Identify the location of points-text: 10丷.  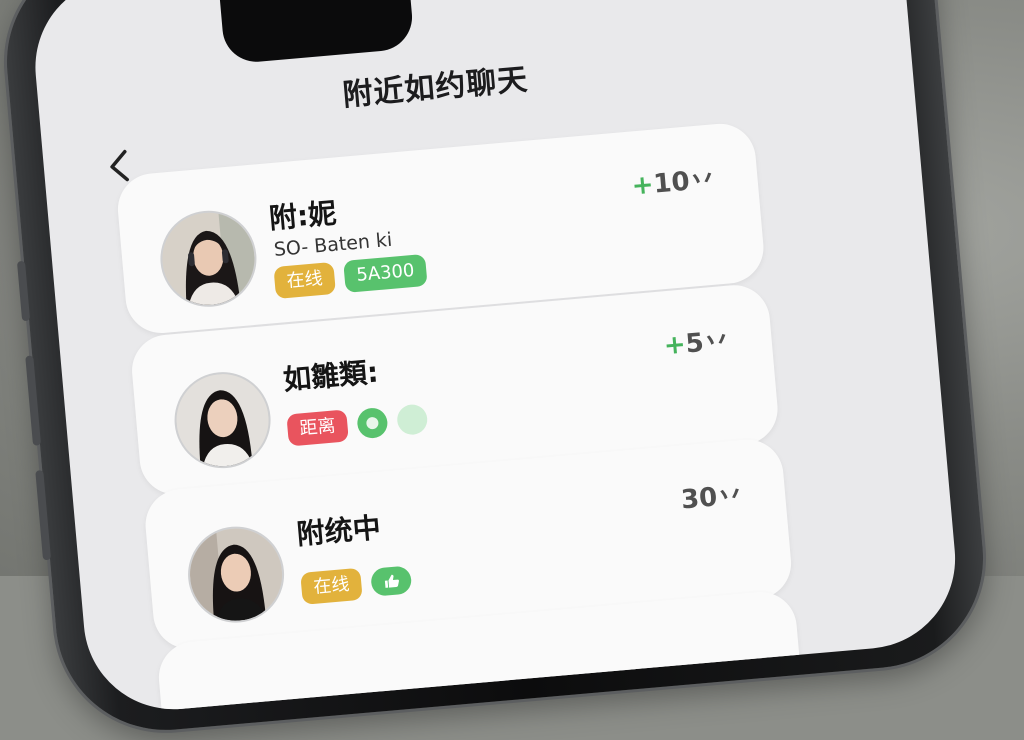
(684, 182).